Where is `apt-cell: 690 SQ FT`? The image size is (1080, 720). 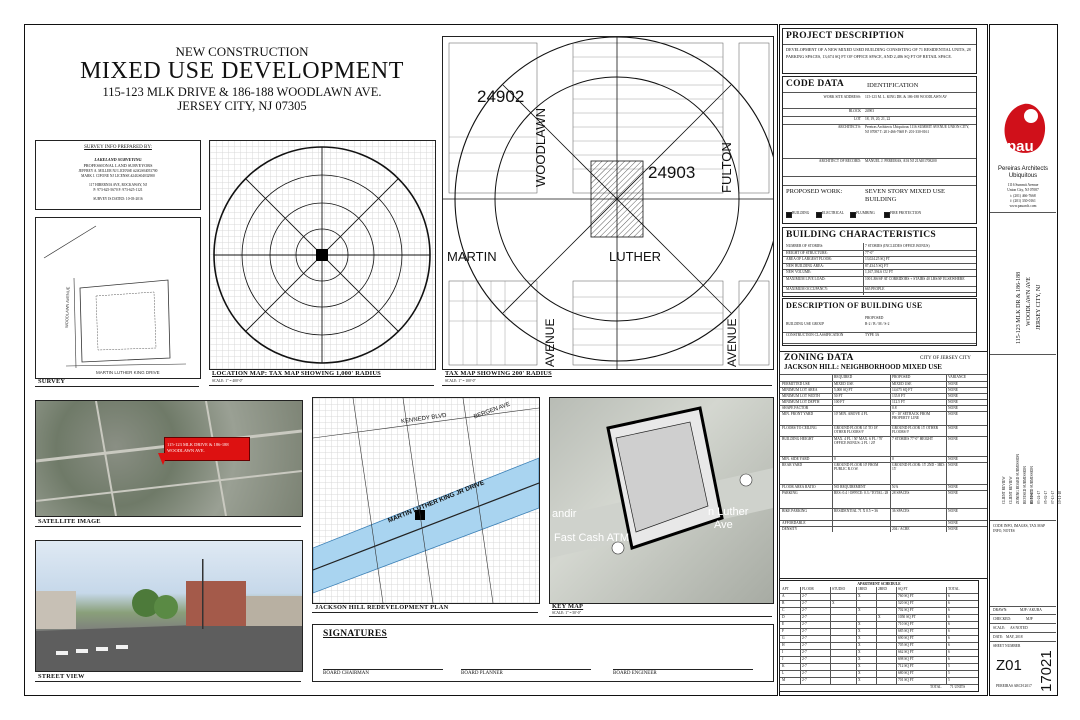
apt-cell: 690 SQ FT is located at coordinates (906, 638).